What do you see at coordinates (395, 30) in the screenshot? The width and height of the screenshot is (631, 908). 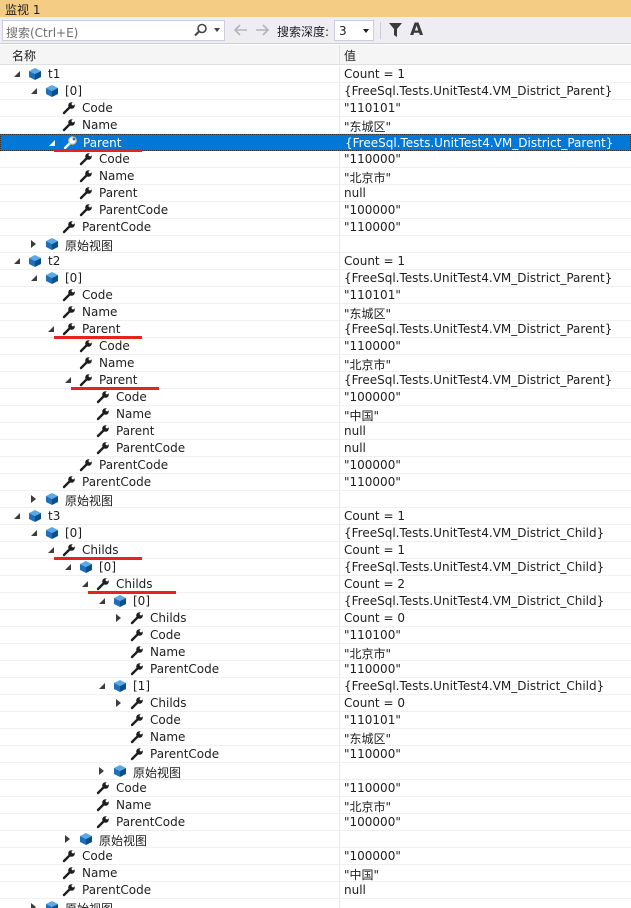 I see `filter-icon` at bounding box center [395, 30].